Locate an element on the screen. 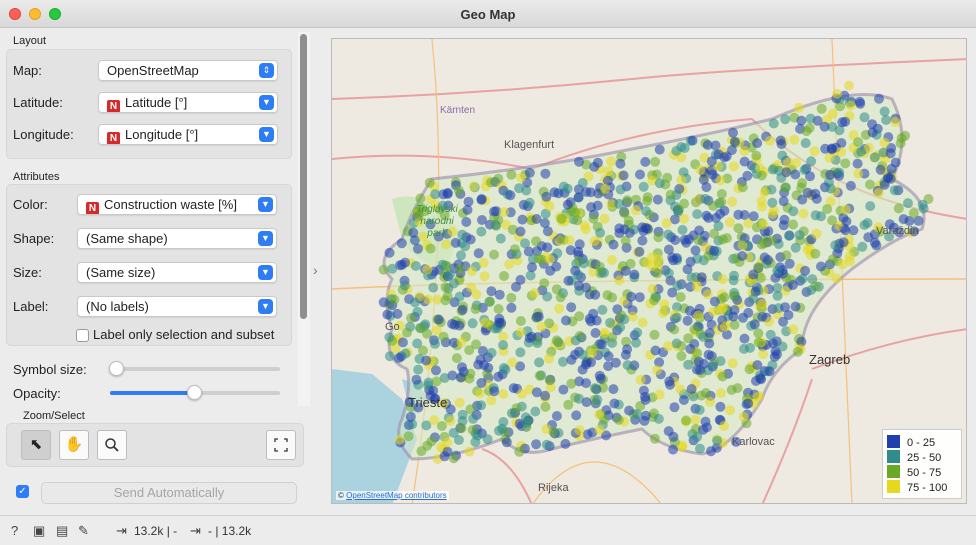 The width and height of the screenshot is (976, 545). symbol-size-slider-knob is located at coordinates (116, 368).